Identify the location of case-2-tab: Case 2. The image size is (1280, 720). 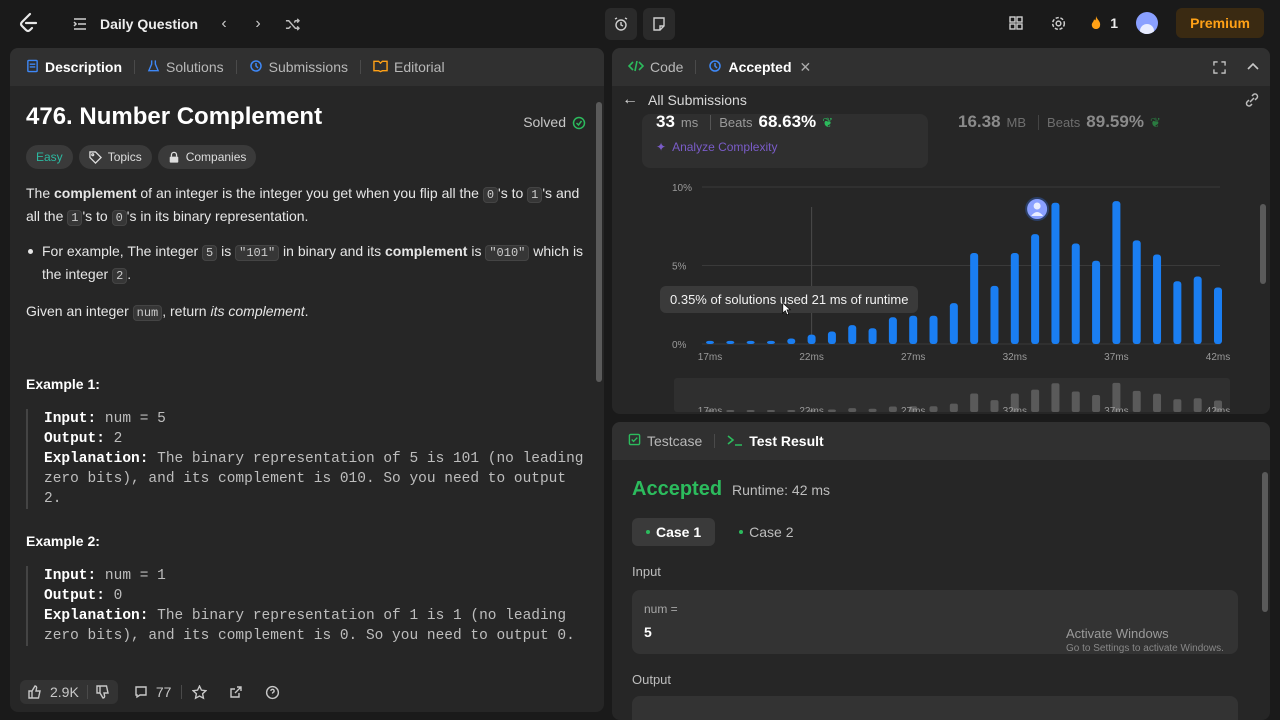
(766, 532).